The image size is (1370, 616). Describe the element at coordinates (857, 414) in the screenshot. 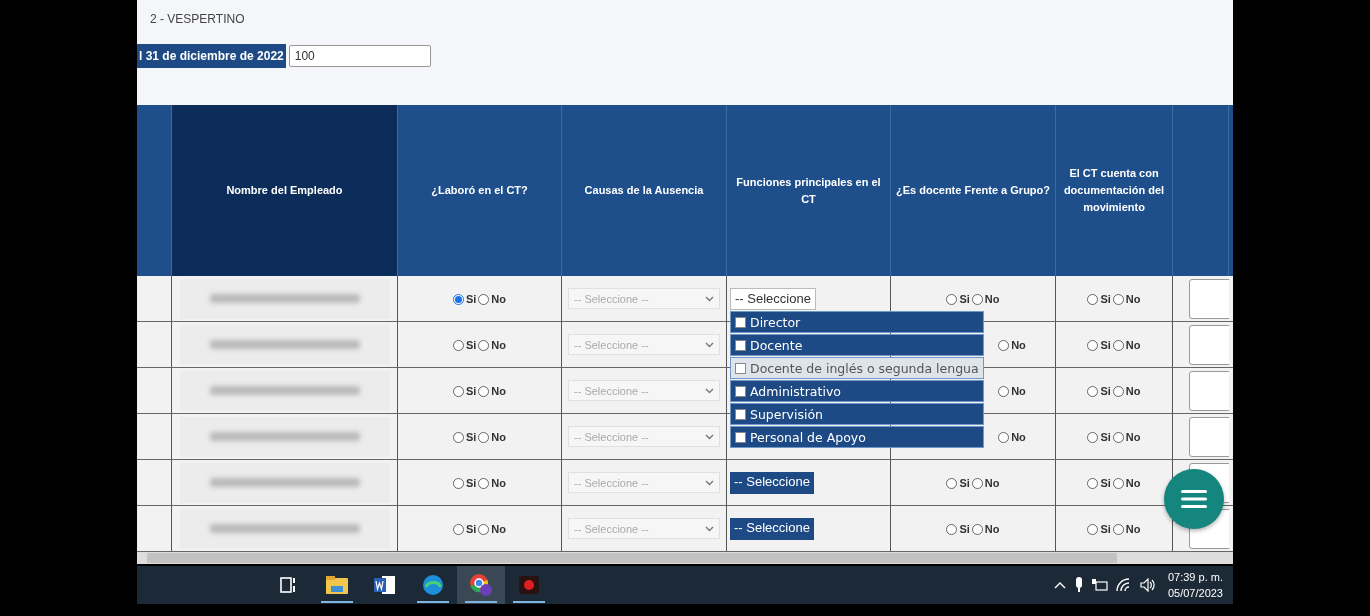

I see `dropdown-option: Supervisión` at that location.